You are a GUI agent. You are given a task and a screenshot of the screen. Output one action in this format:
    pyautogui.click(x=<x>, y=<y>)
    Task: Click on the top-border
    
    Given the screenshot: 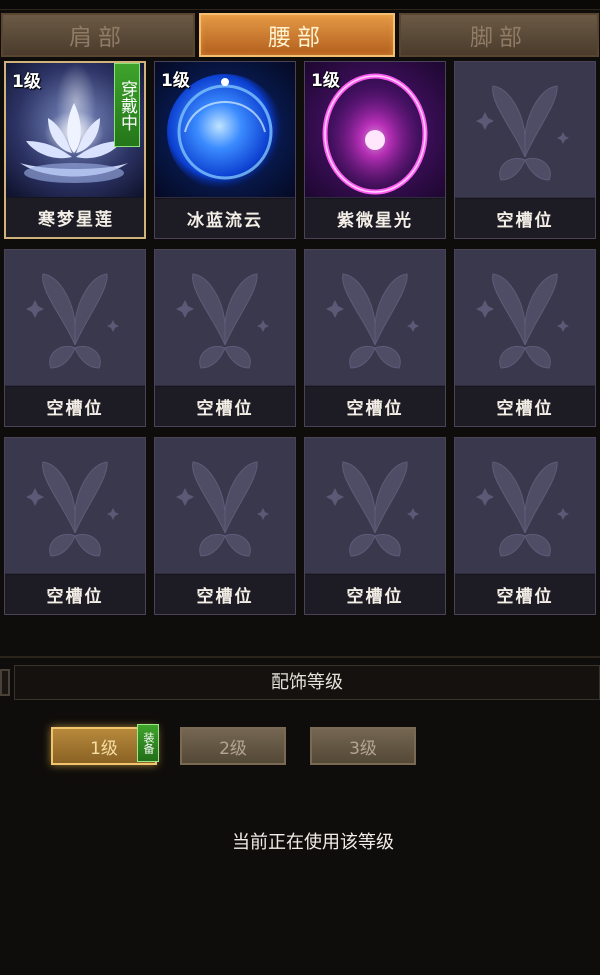 What is the action you would take?
    pyautogui.click(x=300, y=5)
    